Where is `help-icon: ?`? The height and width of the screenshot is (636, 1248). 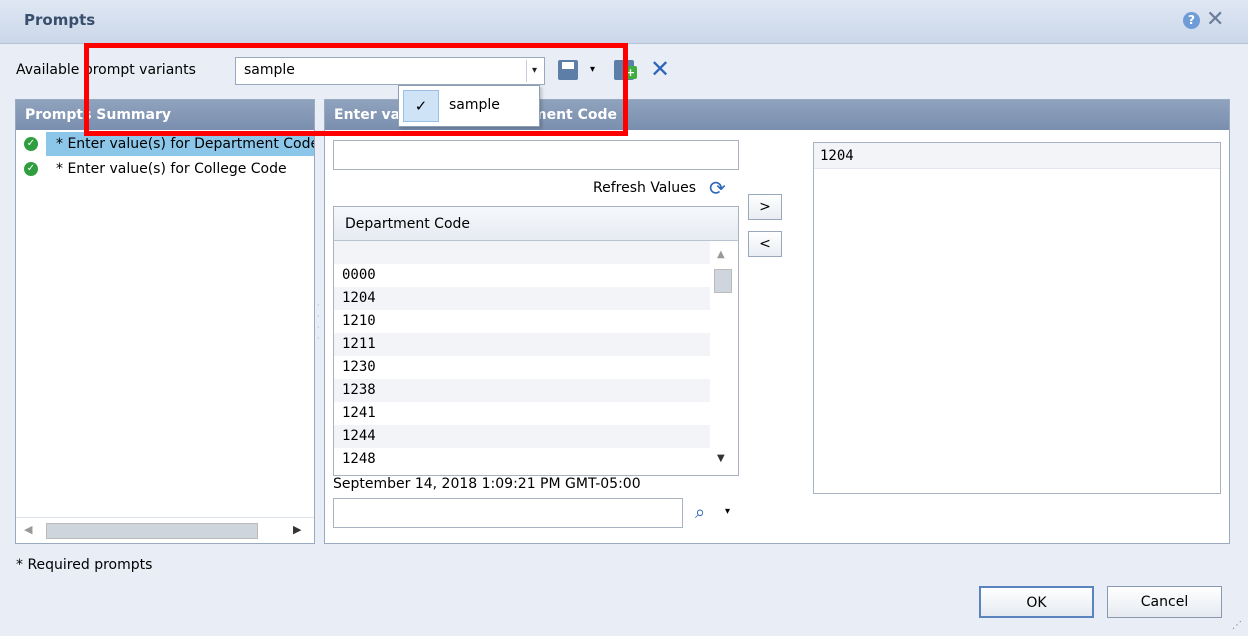 help-icon: ? is located at coordinates (1191, 20).